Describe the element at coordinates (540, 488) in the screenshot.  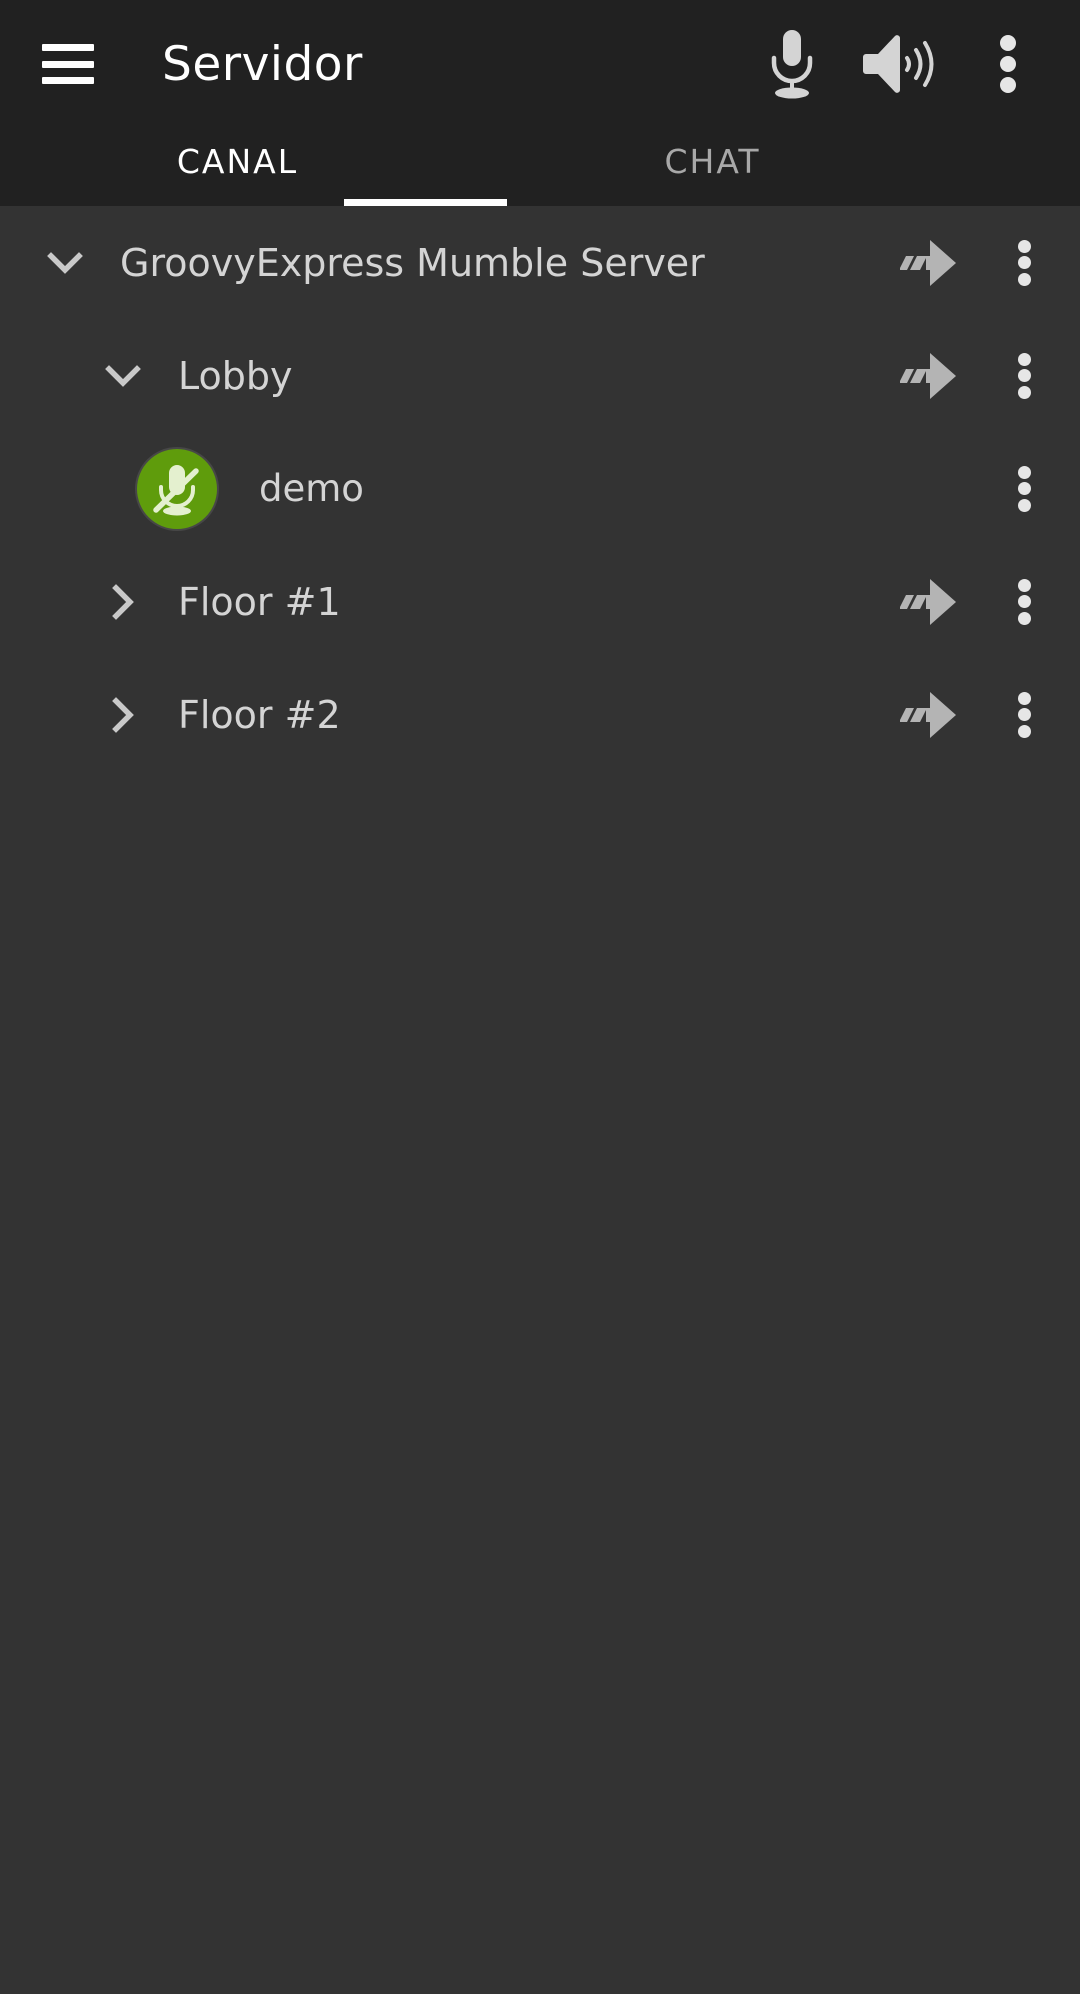
I see `user-row-demo: demo` at that location.